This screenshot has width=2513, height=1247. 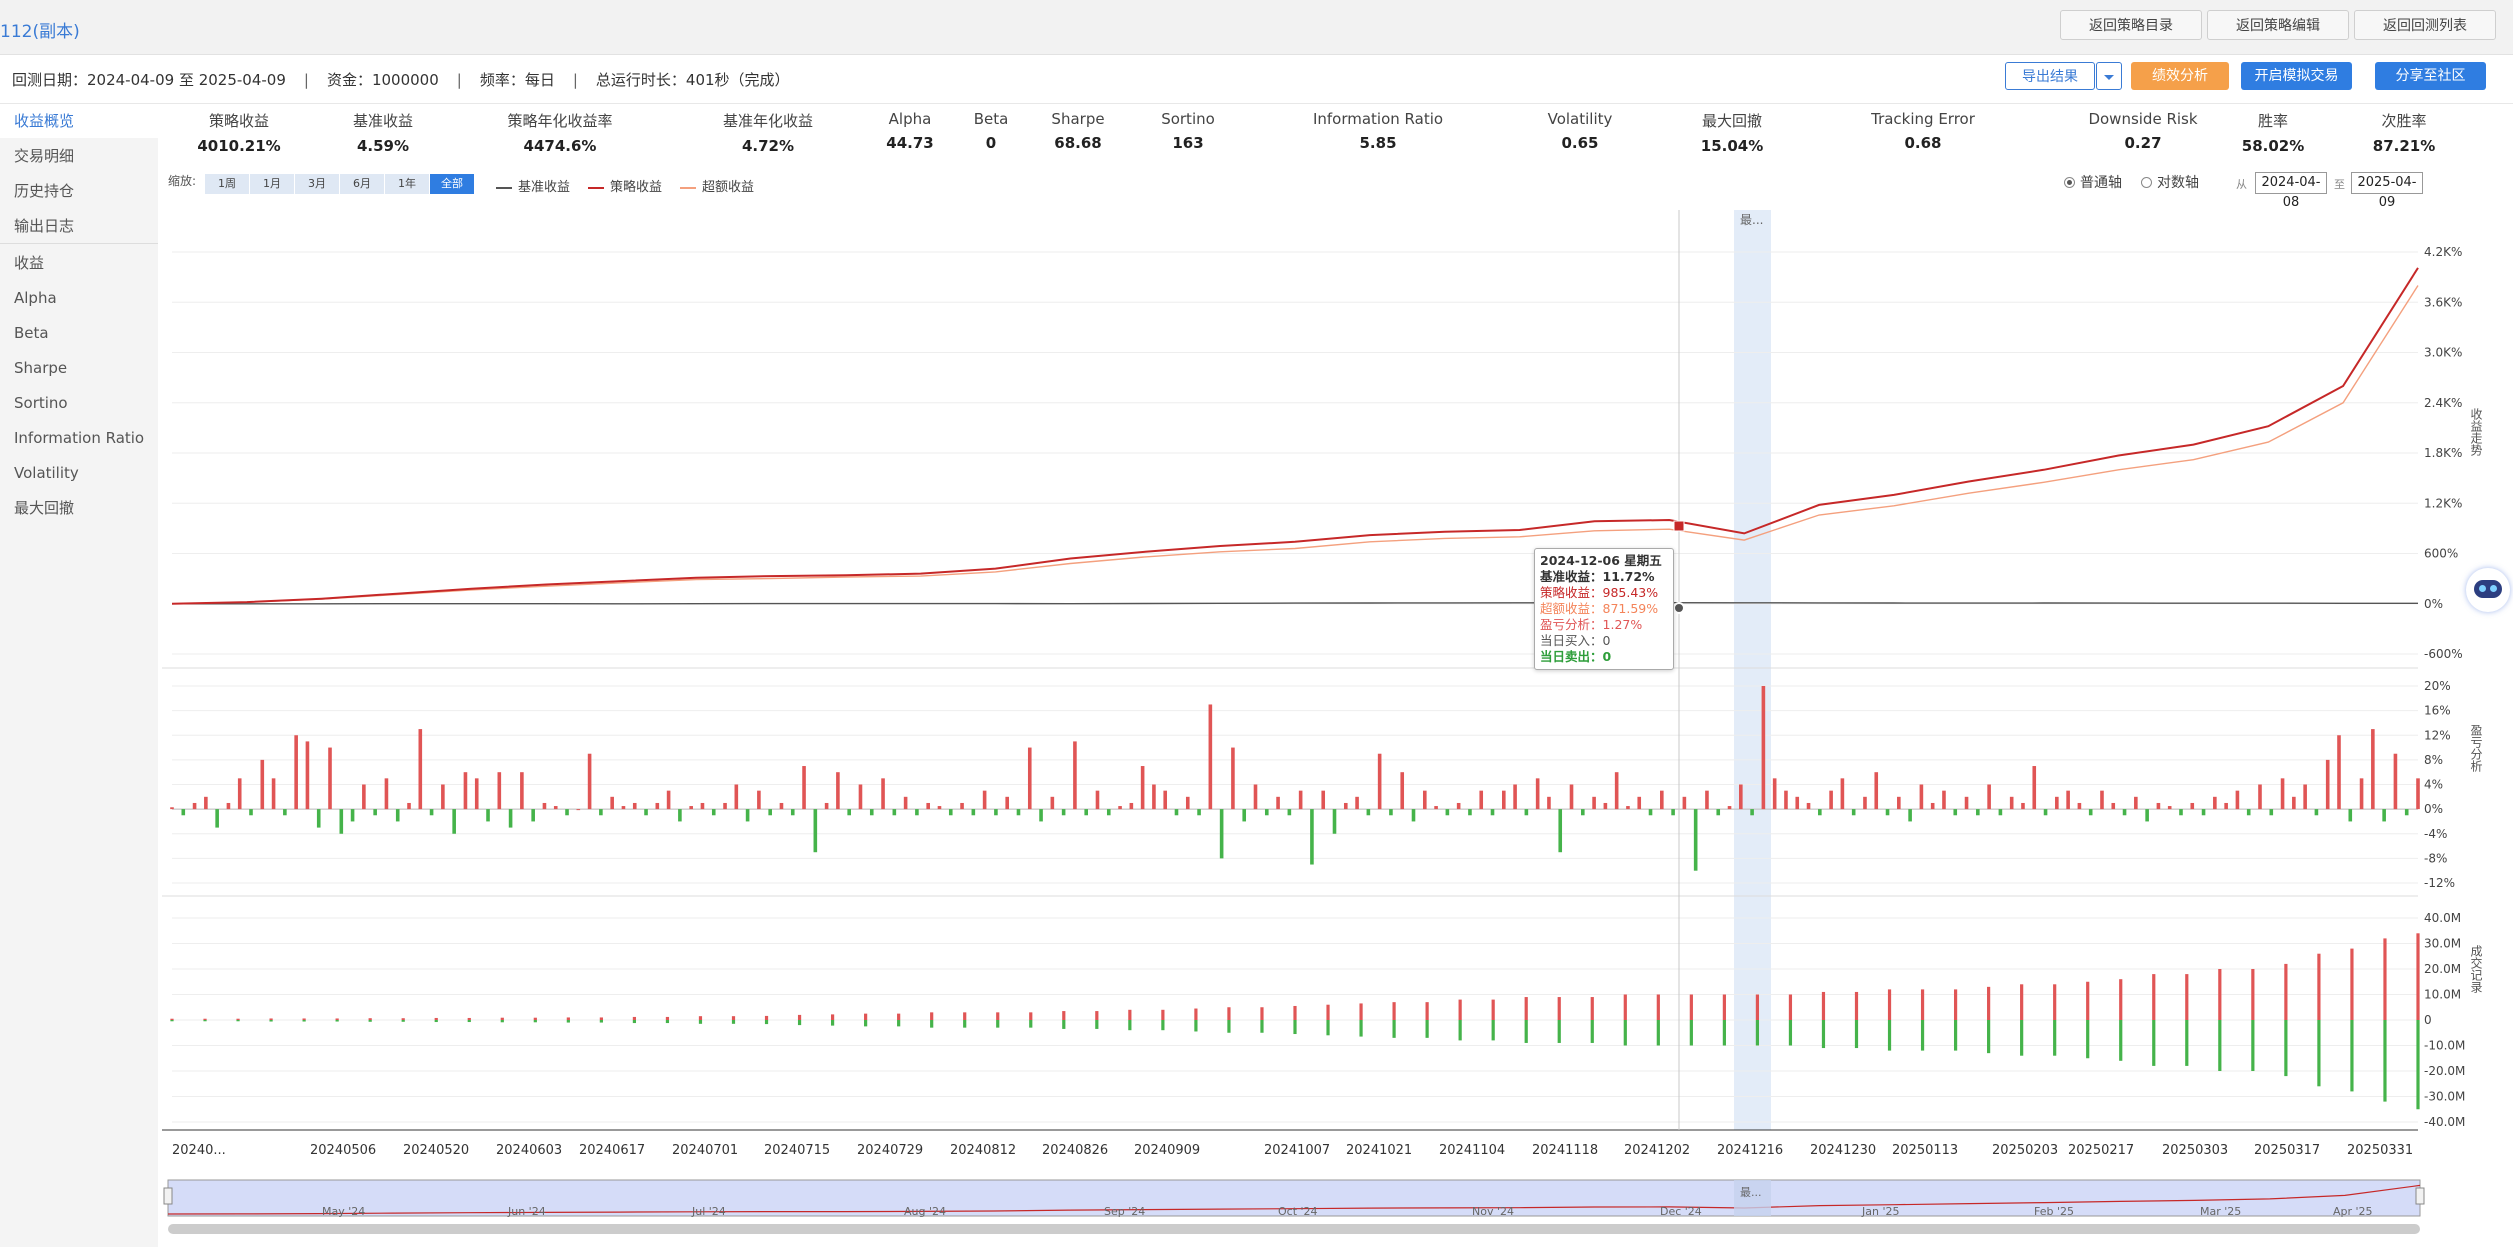 I want to click on radio-dot, so click(x=2146, y=182).